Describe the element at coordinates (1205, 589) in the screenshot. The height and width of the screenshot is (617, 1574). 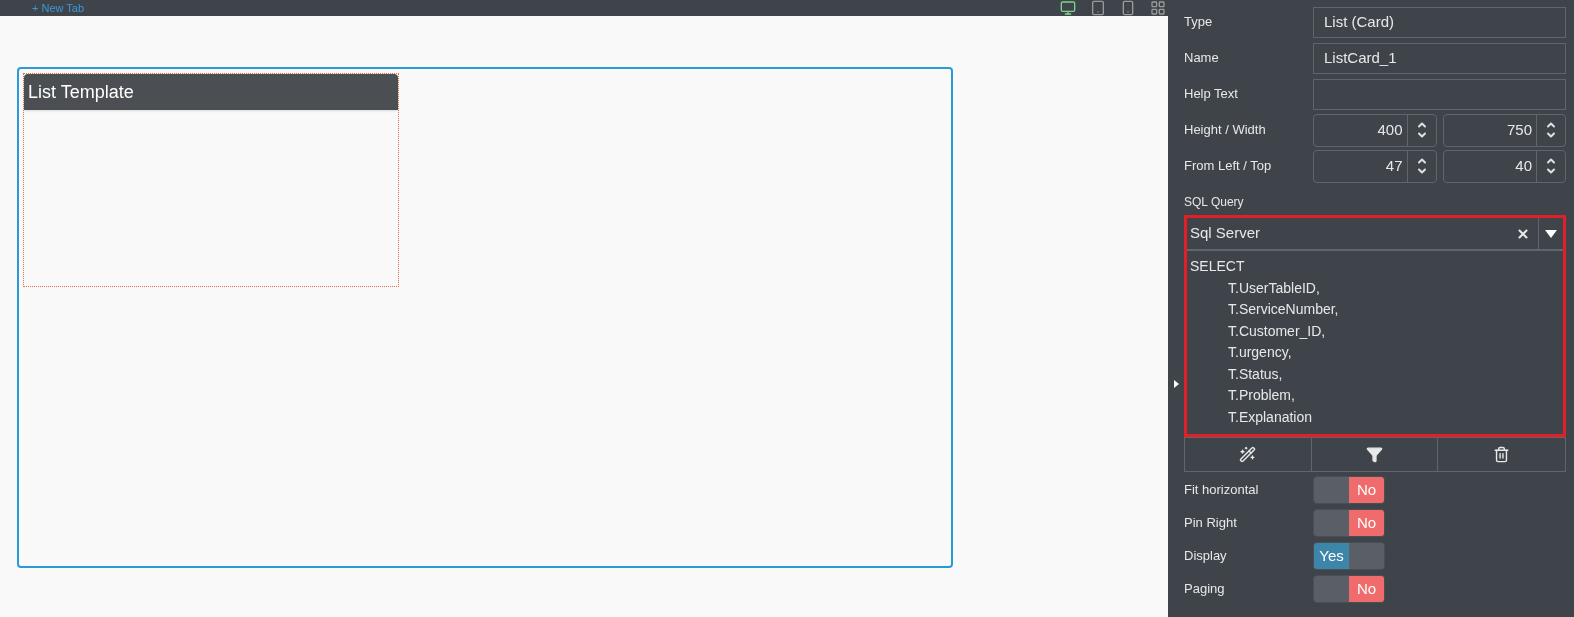
I see `toggle-label: Paging` at that location.